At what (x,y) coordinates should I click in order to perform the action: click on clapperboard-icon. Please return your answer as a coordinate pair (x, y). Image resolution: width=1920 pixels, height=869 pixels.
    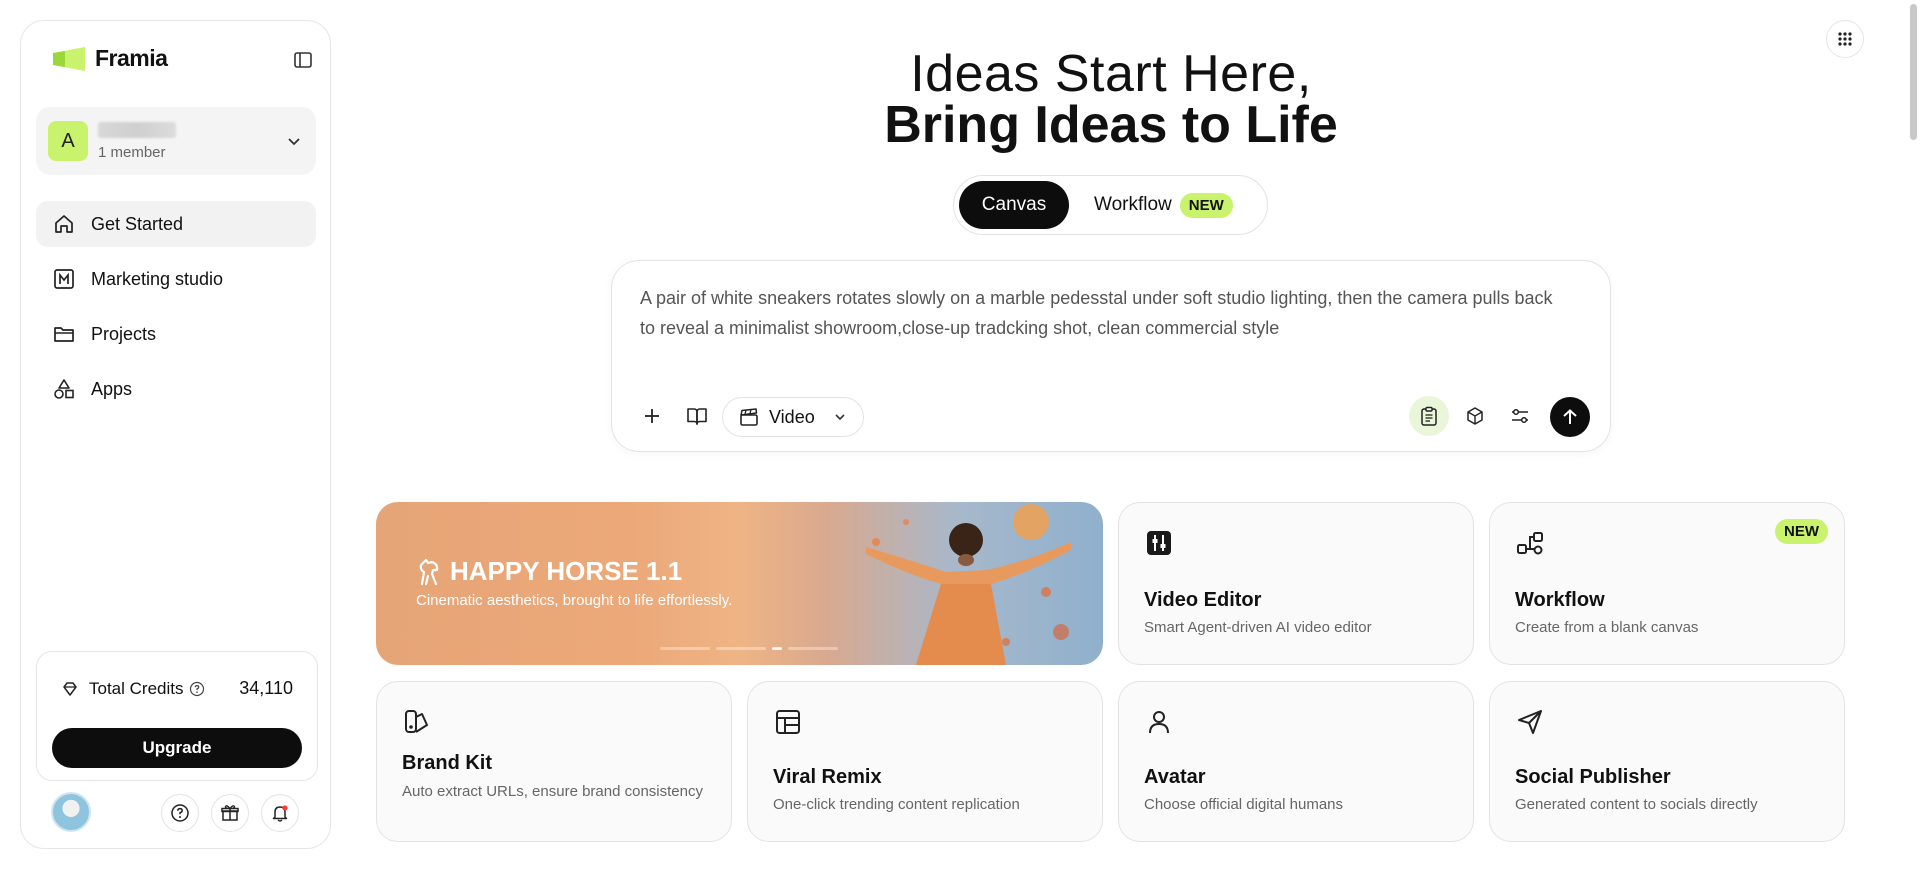
    Looking at the image, I should click on (749, 417).